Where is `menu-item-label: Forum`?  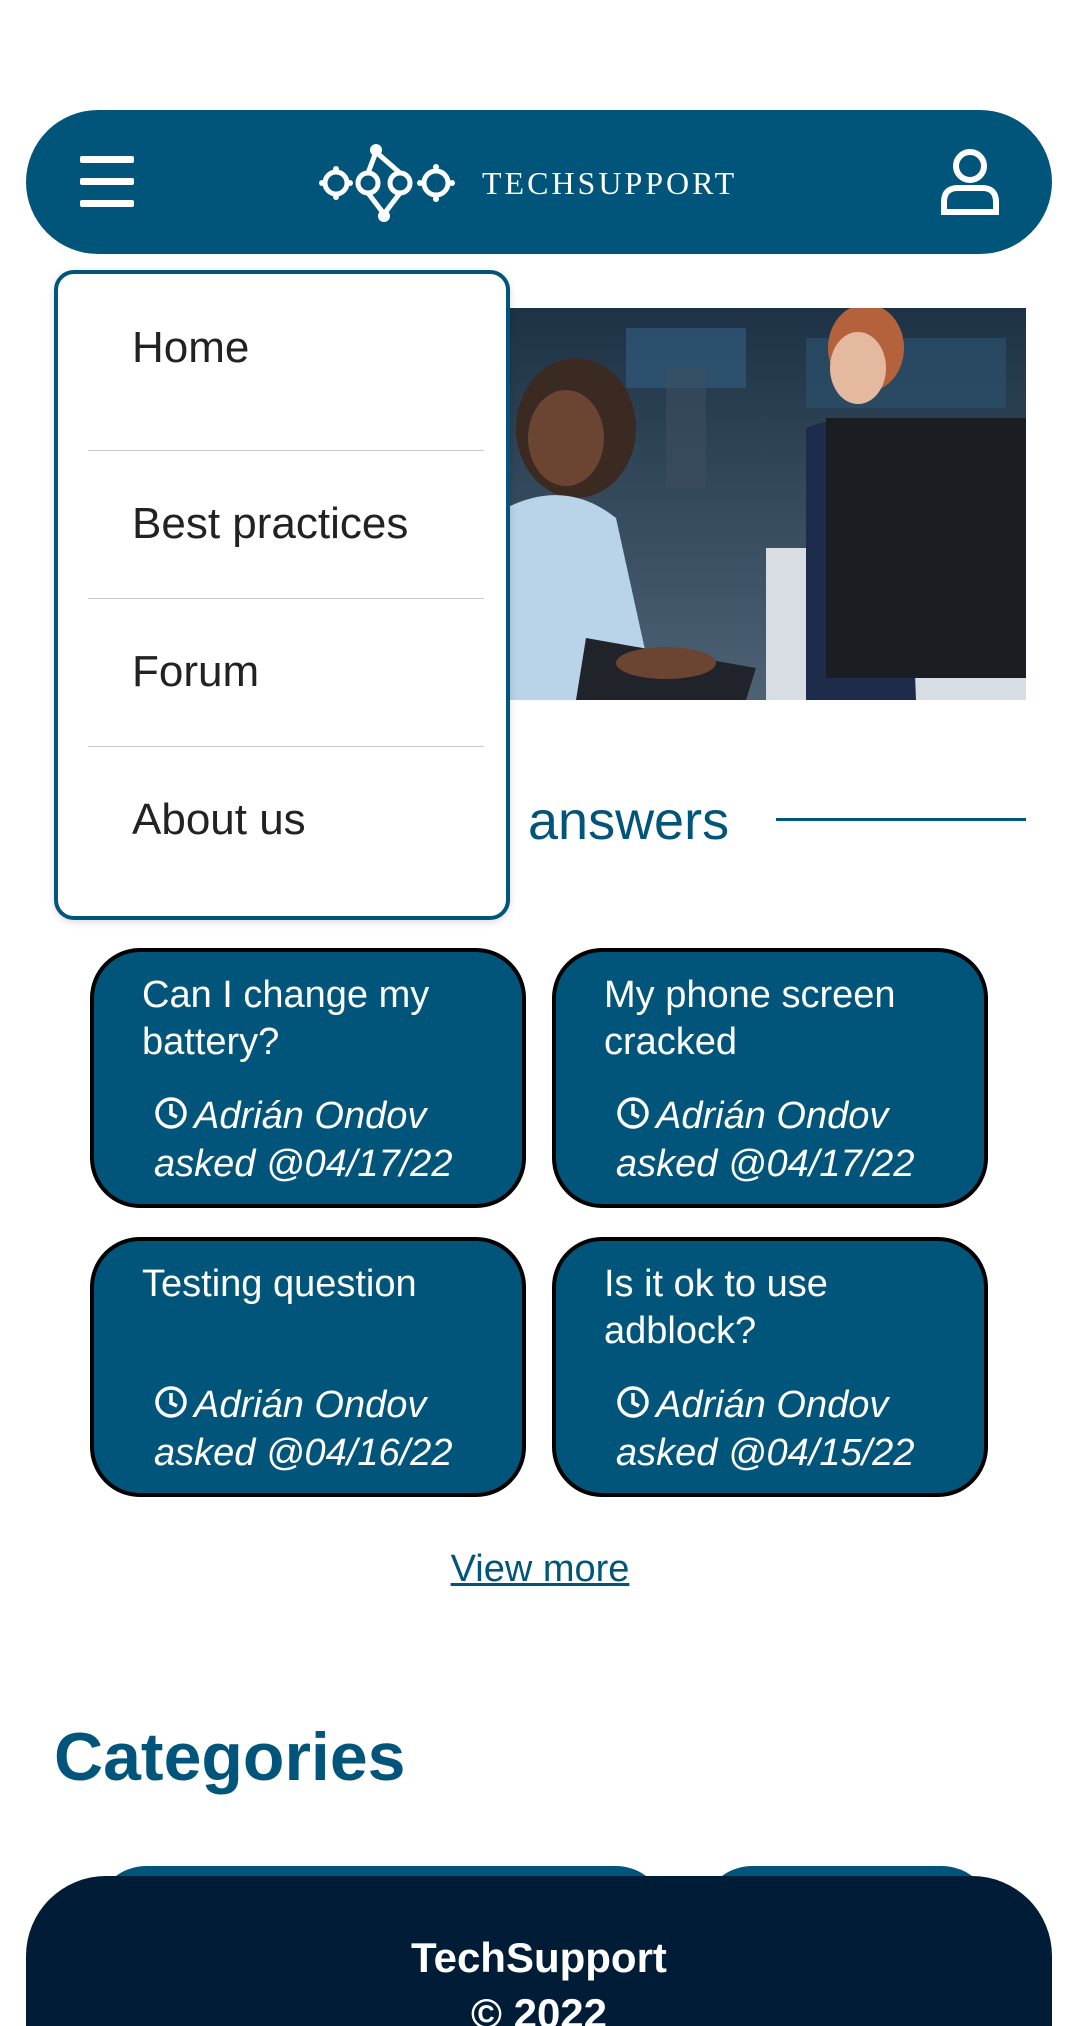
menu-item-label: Forum is located at coordinates (196, 671).